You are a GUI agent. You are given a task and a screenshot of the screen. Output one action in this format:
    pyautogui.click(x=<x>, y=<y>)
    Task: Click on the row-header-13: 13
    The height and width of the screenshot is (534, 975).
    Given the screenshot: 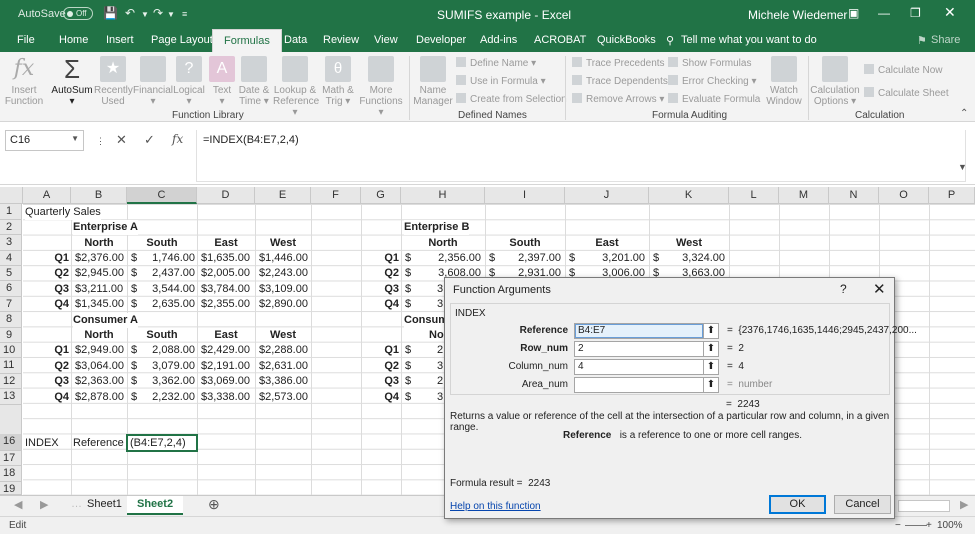 What is the action you would take?
    pyautogui.click(x=11, y=397)
    